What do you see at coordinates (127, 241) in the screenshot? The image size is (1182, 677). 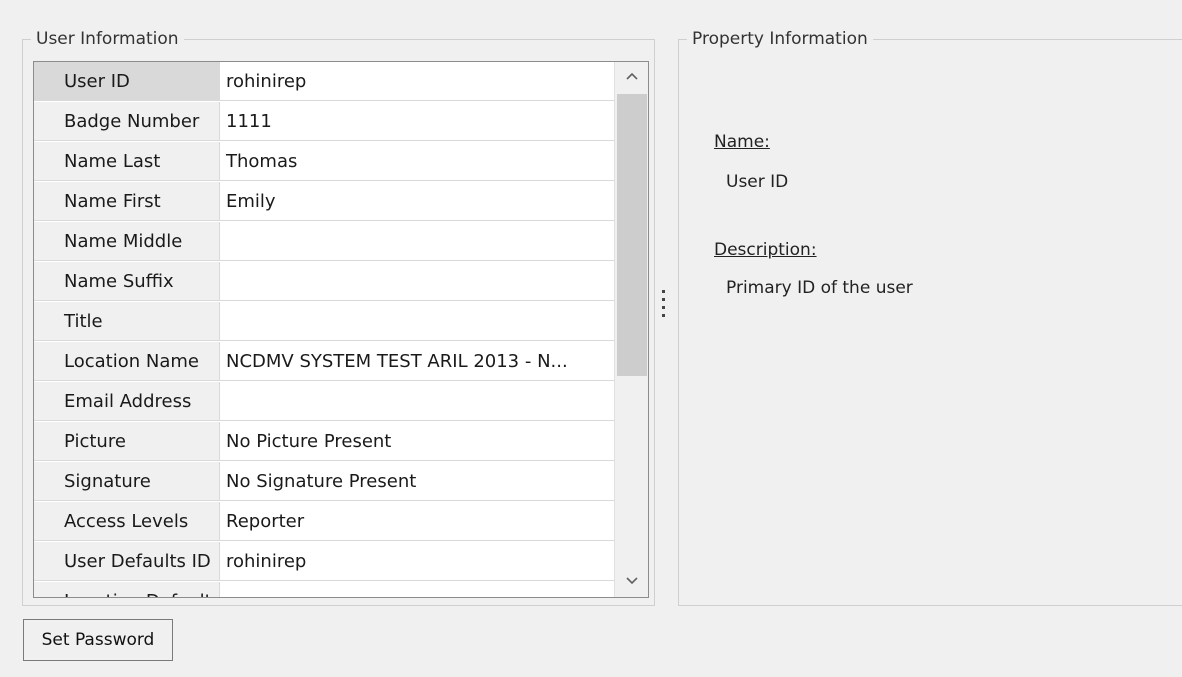 I see `grid-row-name: Name Middle` at bounding box center [127, 241].